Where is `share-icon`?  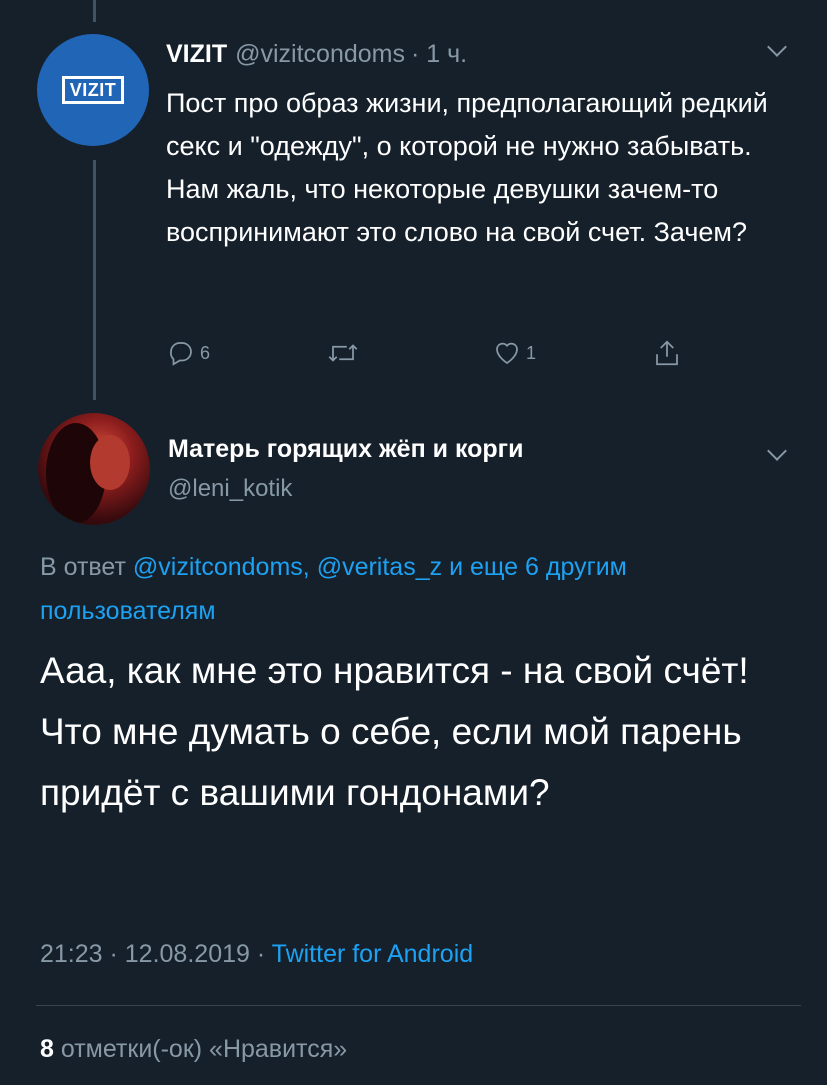
share-icon is located at coordinates (667, 353).